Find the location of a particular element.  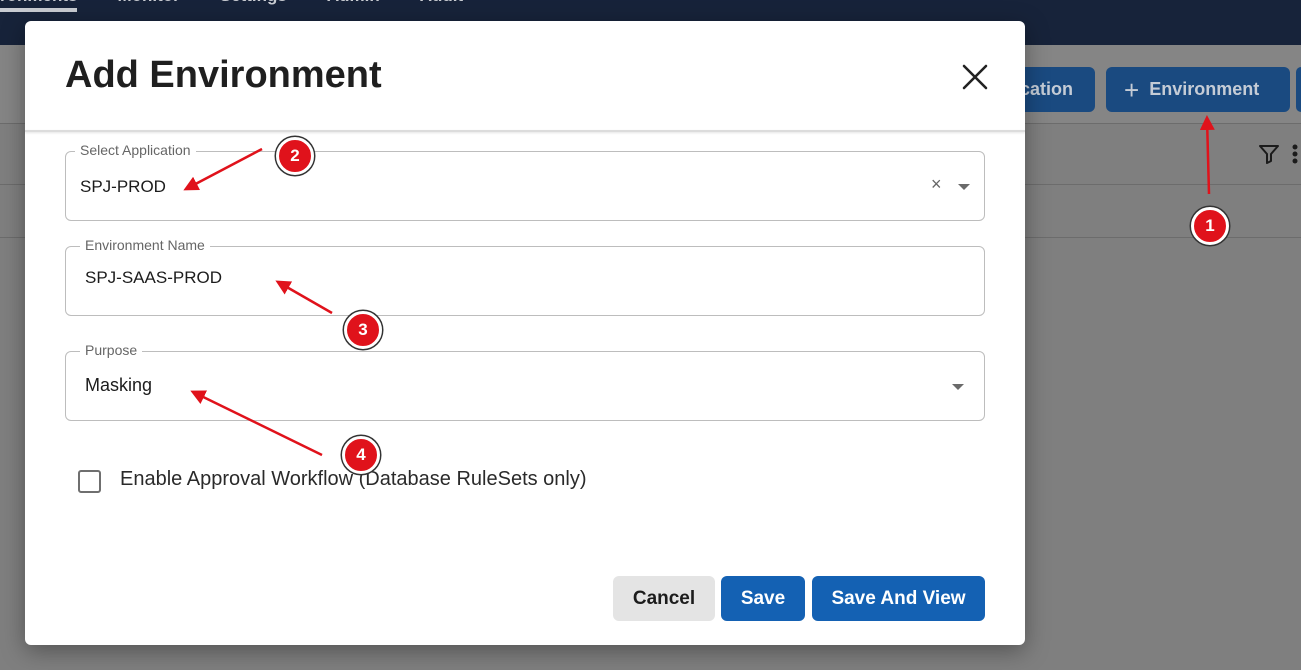

purpose-select: Purpose Masking is located at coordinates (525, 381).